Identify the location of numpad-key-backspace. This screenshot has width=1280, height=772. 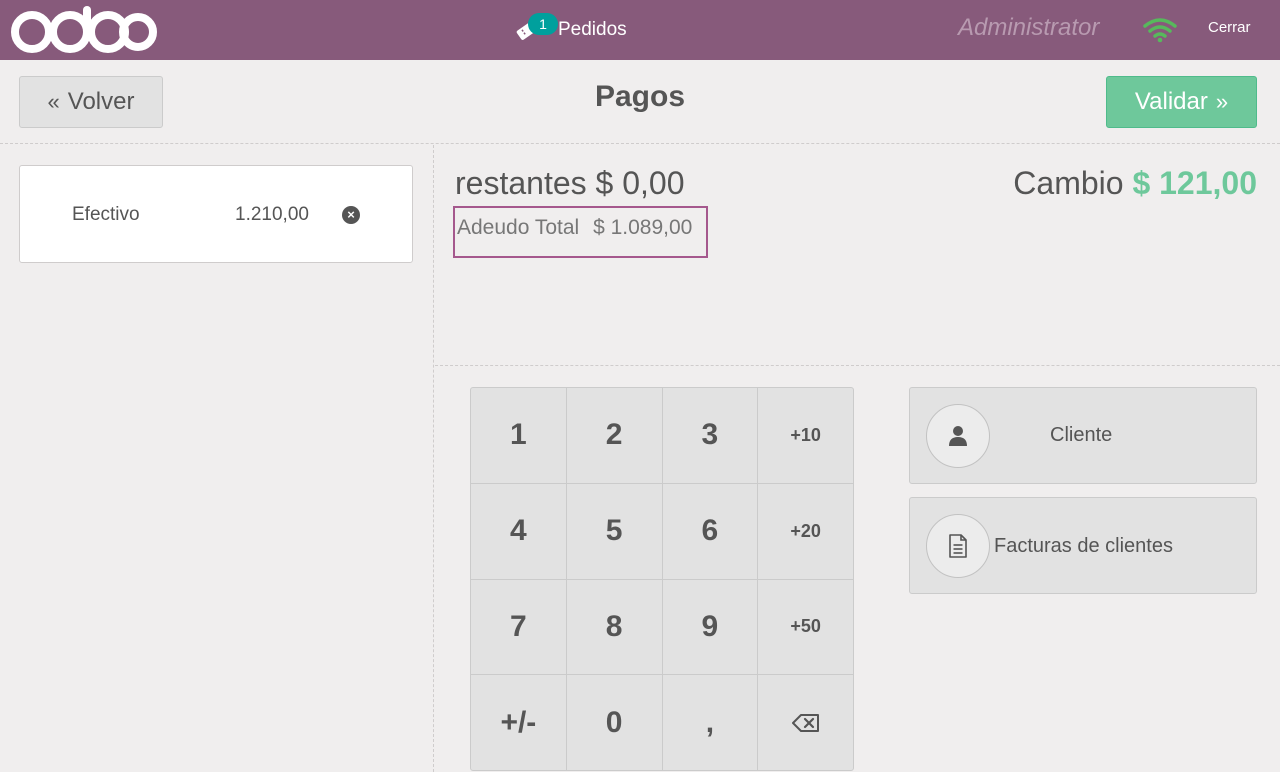
(805, 722).